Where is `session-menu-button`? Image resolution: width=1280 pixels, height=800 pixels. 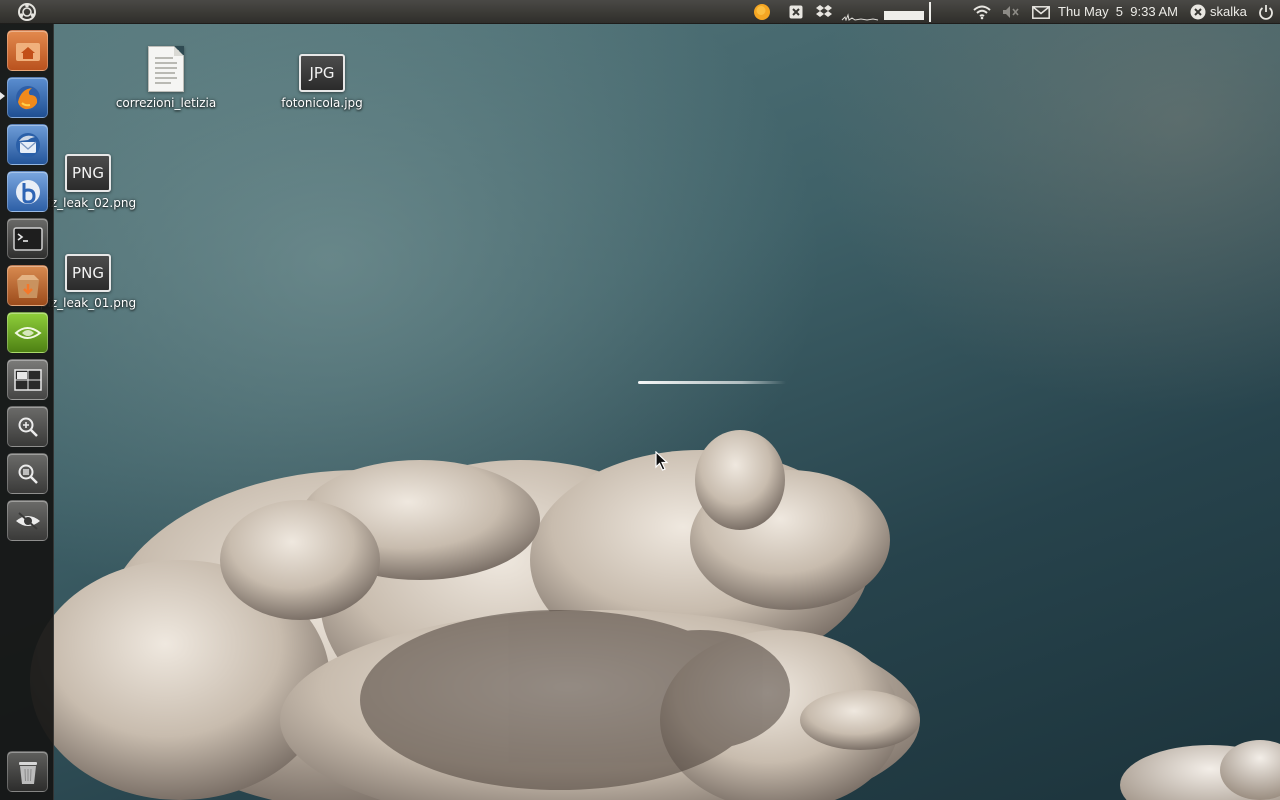 session-menu-button is located at coordinates (1266, 12).